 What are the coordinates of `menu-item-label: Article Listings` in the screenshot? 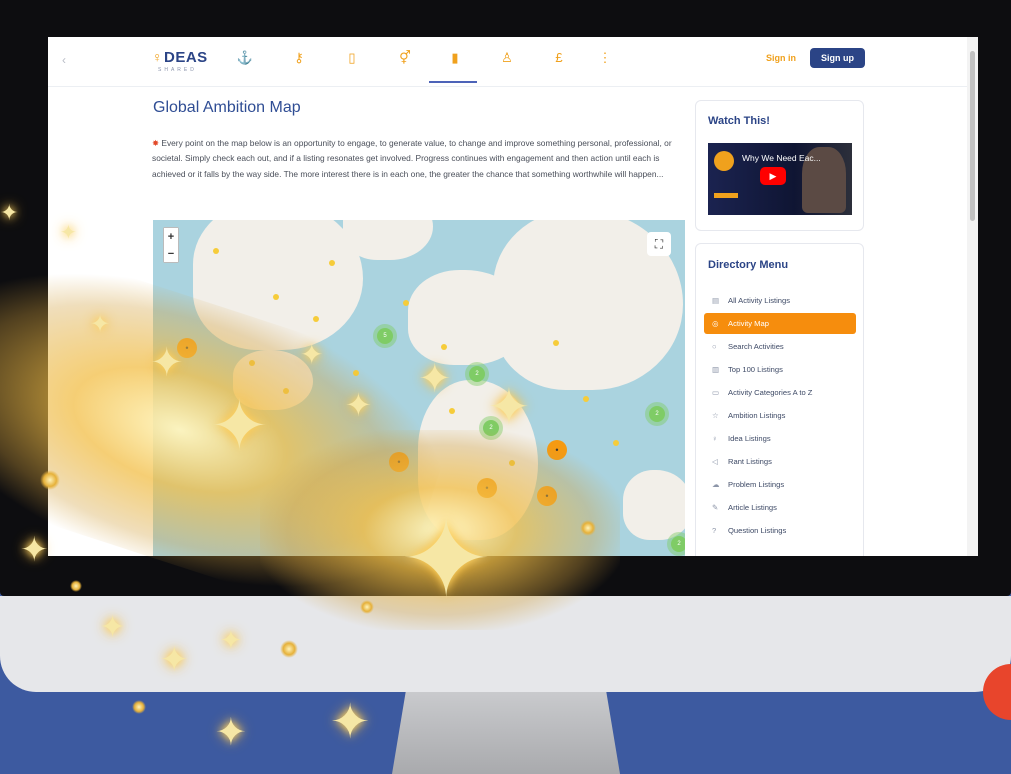 It's located at (752, 507).